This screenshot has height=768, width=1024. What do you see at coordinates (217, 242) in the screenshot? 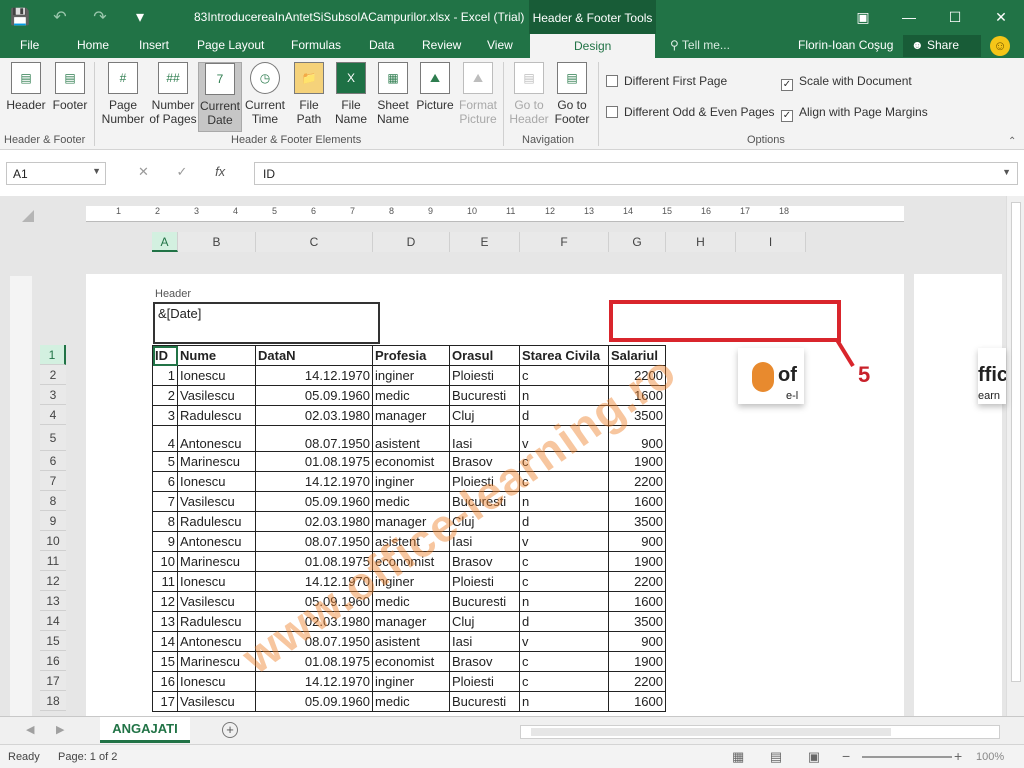
I see `column-header-b: B` at bounding box center [217, 242].